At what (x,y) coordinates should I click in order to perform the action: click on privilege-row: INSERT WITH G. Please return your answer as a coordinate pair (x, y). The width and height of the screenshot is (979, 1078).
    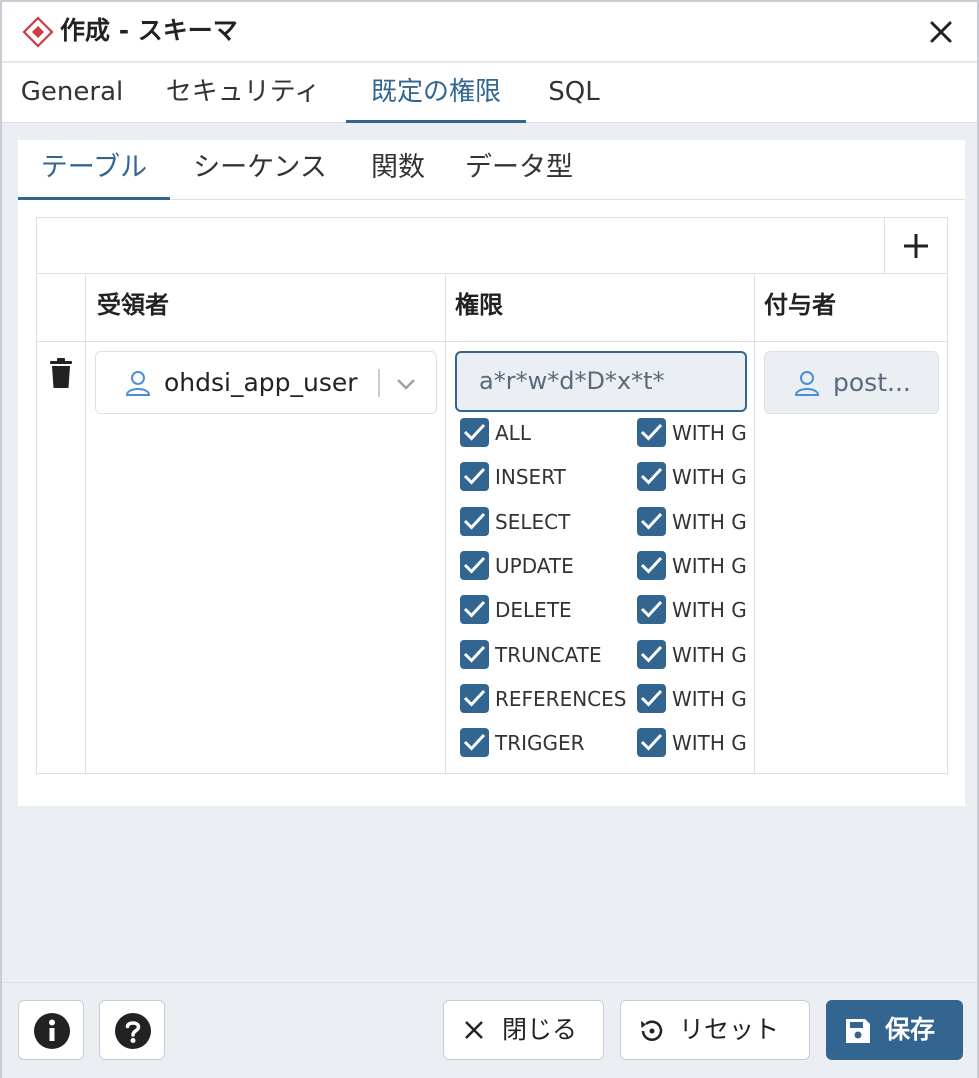
    Looking at the image, I should click on (605, 478).